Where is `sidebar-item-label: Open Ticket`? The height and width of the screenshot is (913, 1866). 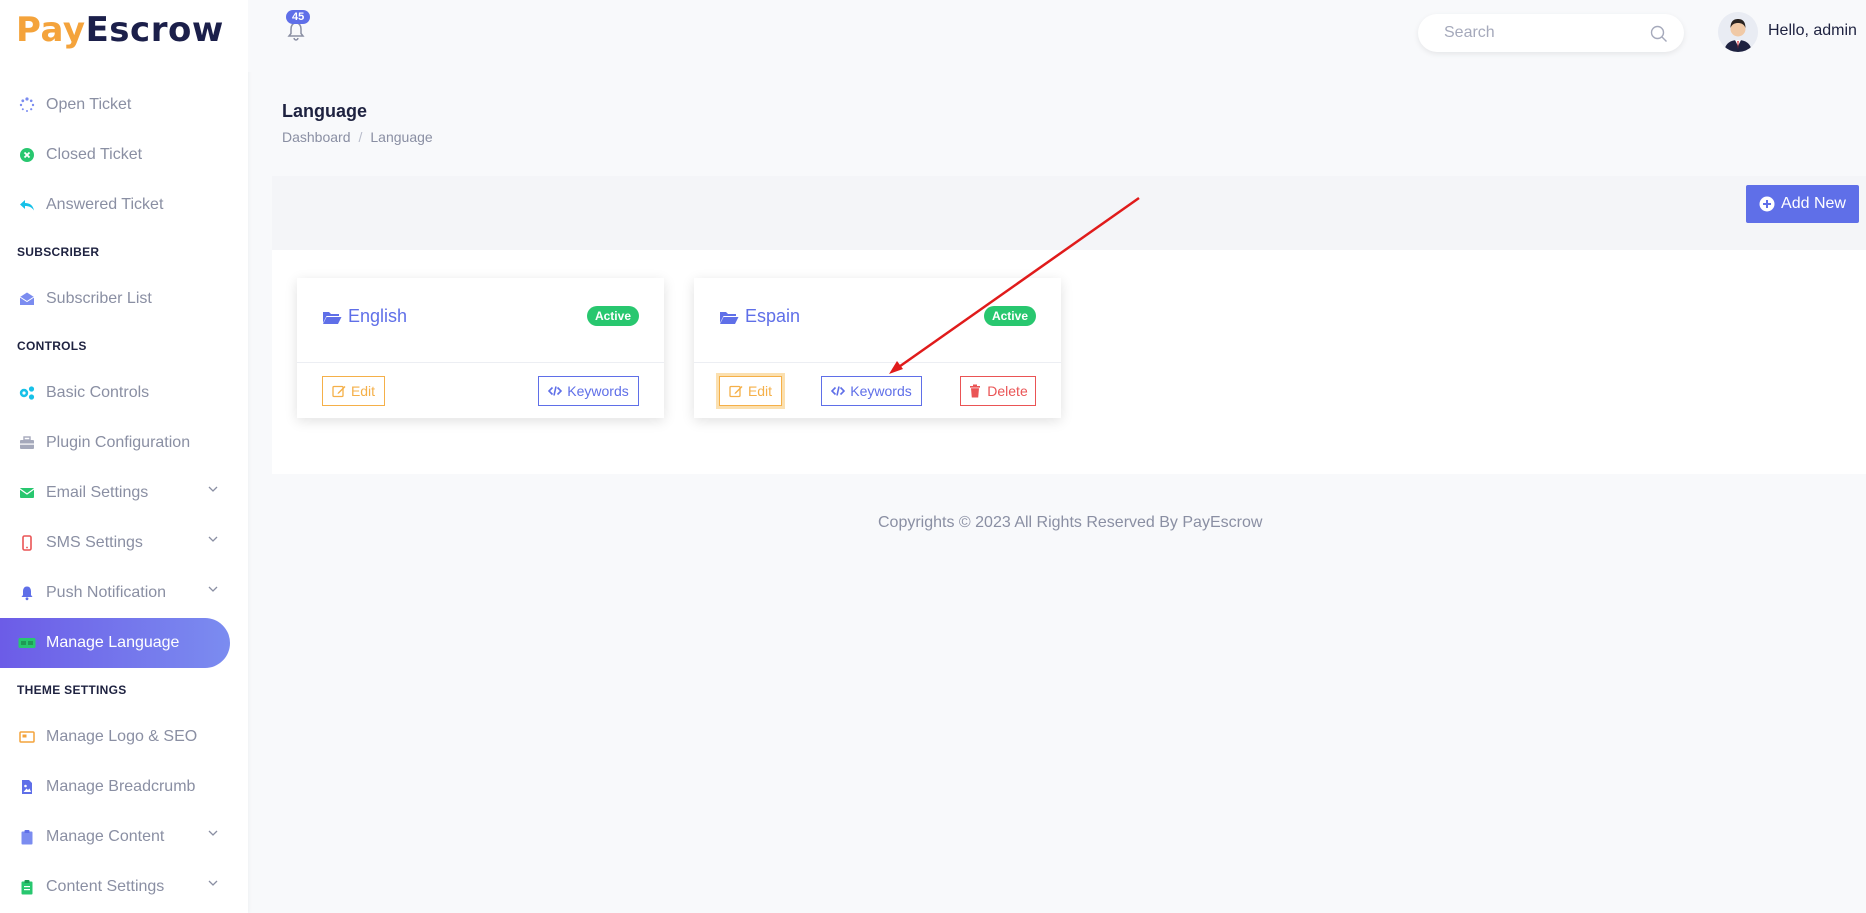 sidebar-item-label: Open Ticket is located at coordinates (89, 104).